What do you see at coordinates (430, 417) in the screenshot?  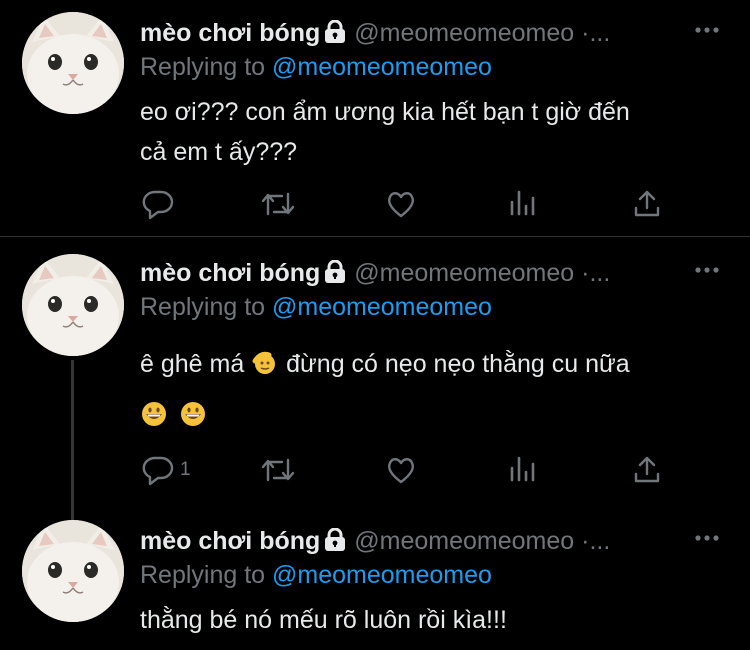 I see `tweet-text-line` at bounding box center [430, 417].